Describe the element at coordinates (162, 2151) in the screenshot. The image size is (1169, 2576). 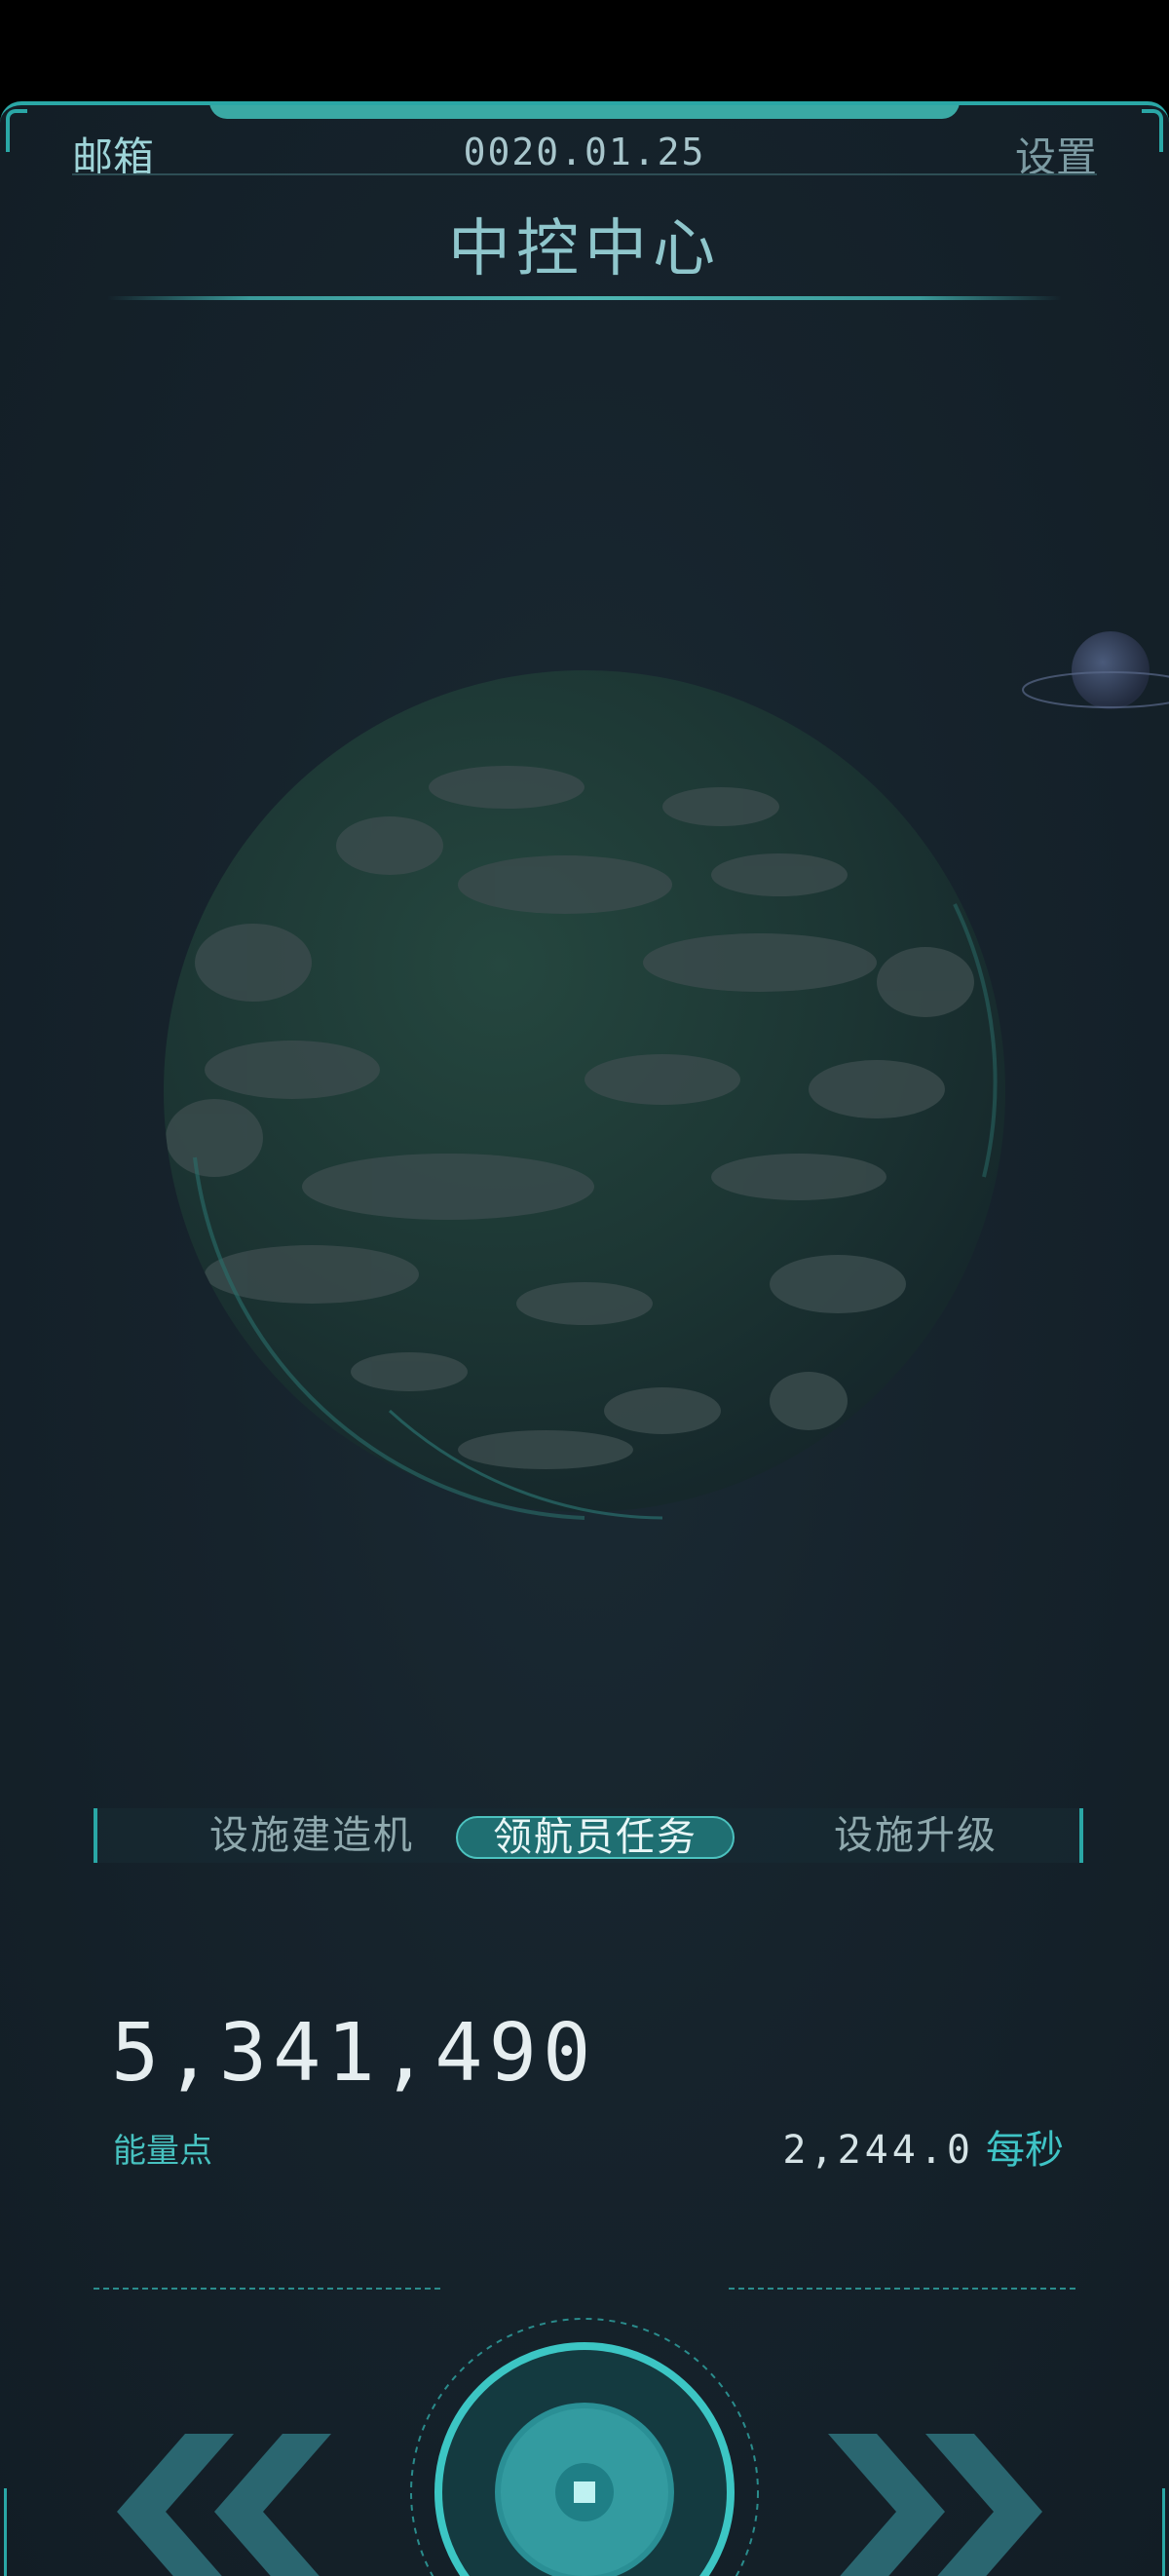
I see `energy-label: 能量点` at that location.